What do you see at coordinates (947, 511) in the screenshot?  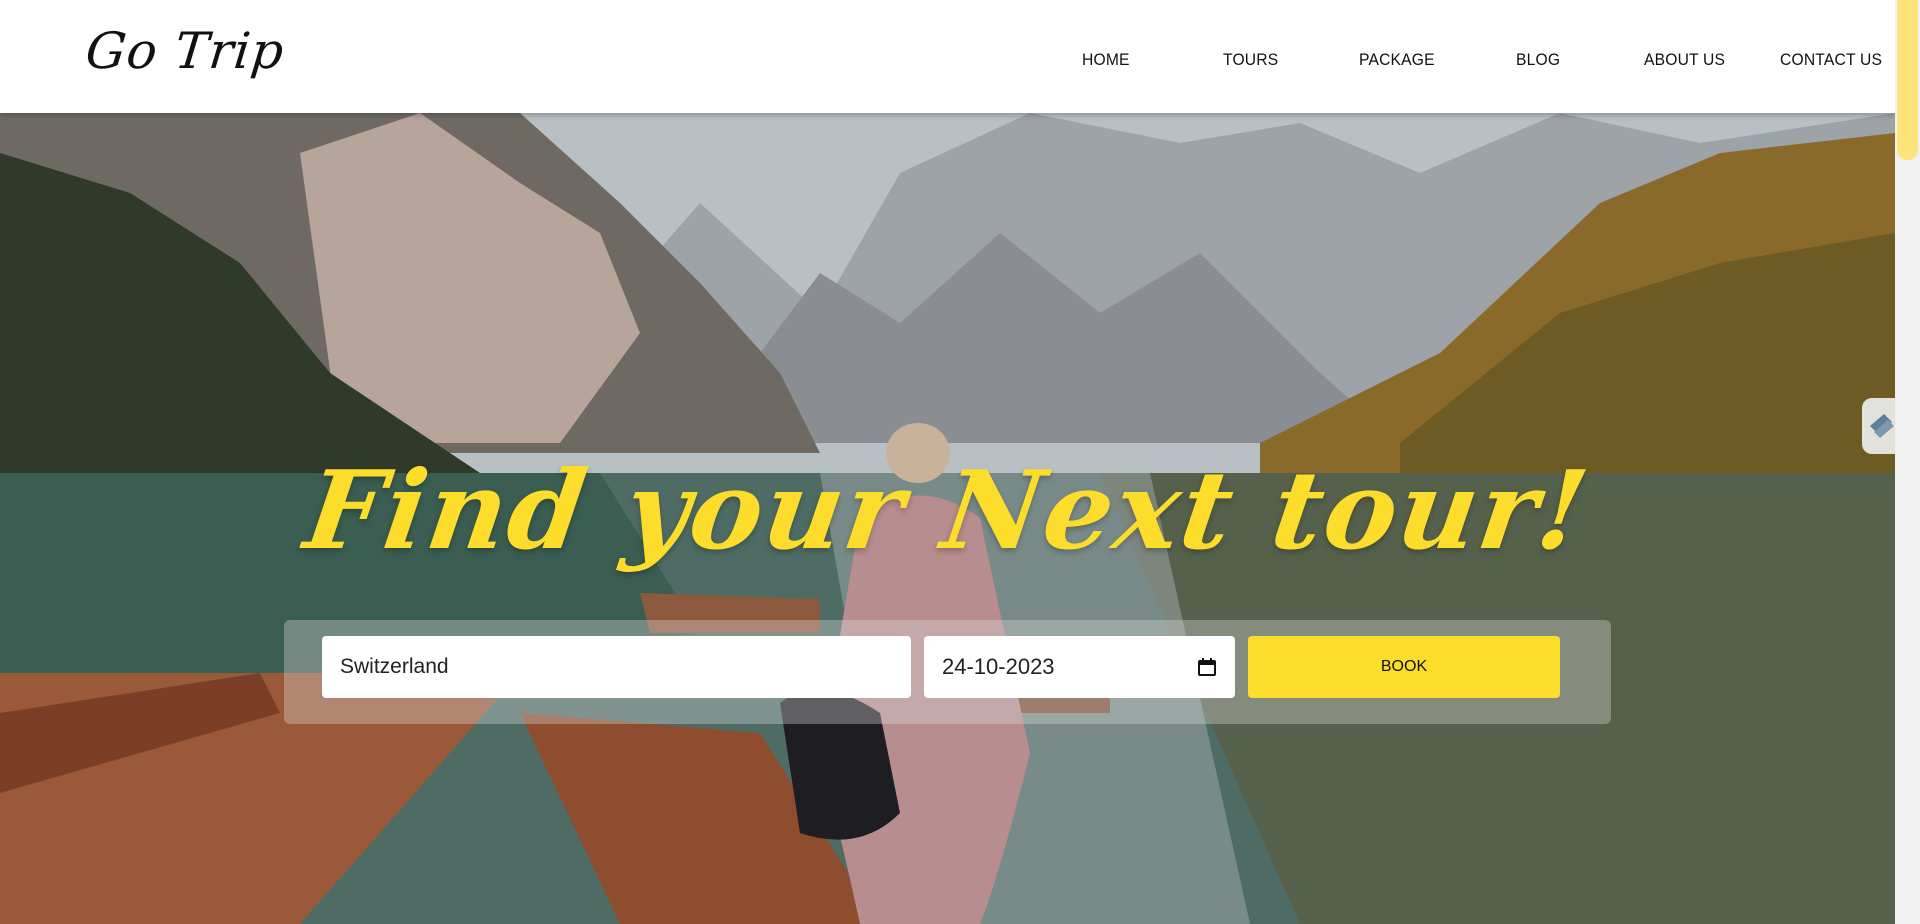 I see `hero-headline: Find your Next tour!` at bounding box center [947, 511].